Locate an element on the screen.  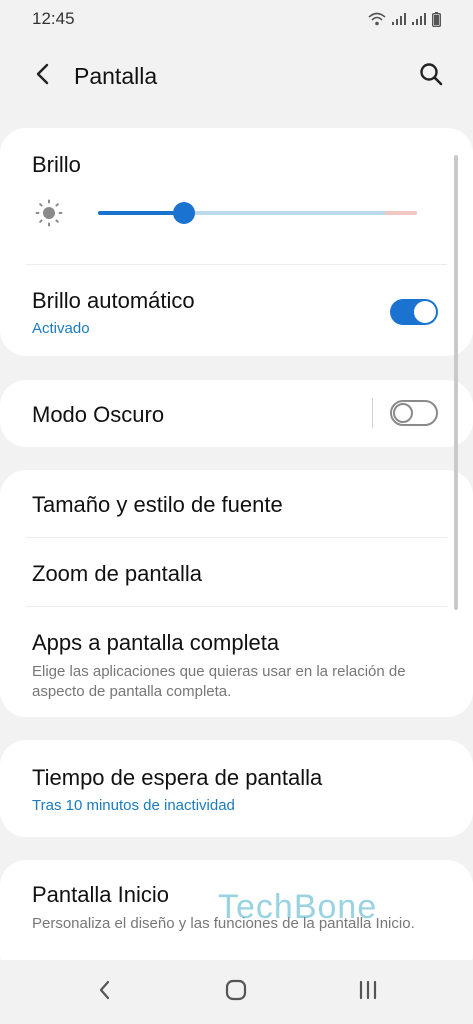
slider-thumb is located at coordinates (184, 213).